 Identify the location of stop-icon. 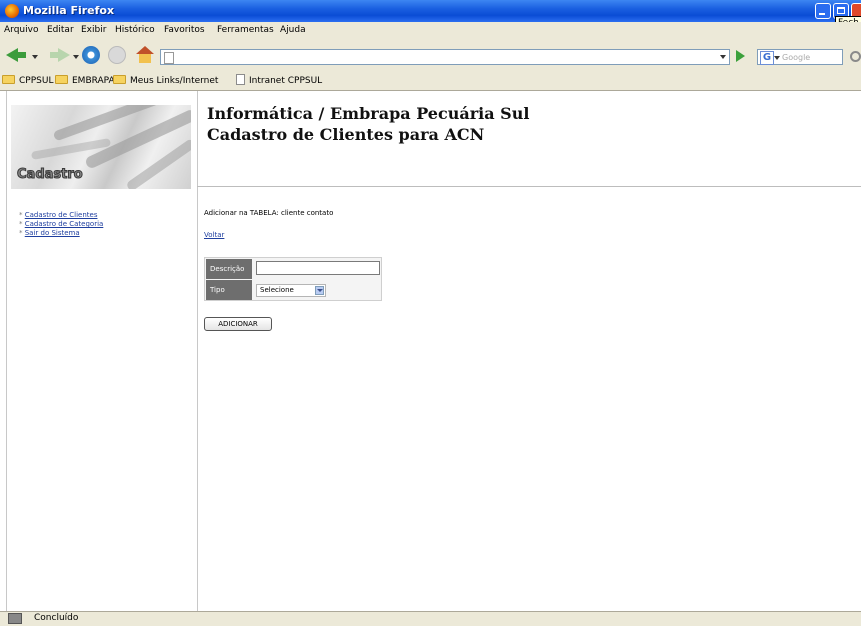
(117, 55).